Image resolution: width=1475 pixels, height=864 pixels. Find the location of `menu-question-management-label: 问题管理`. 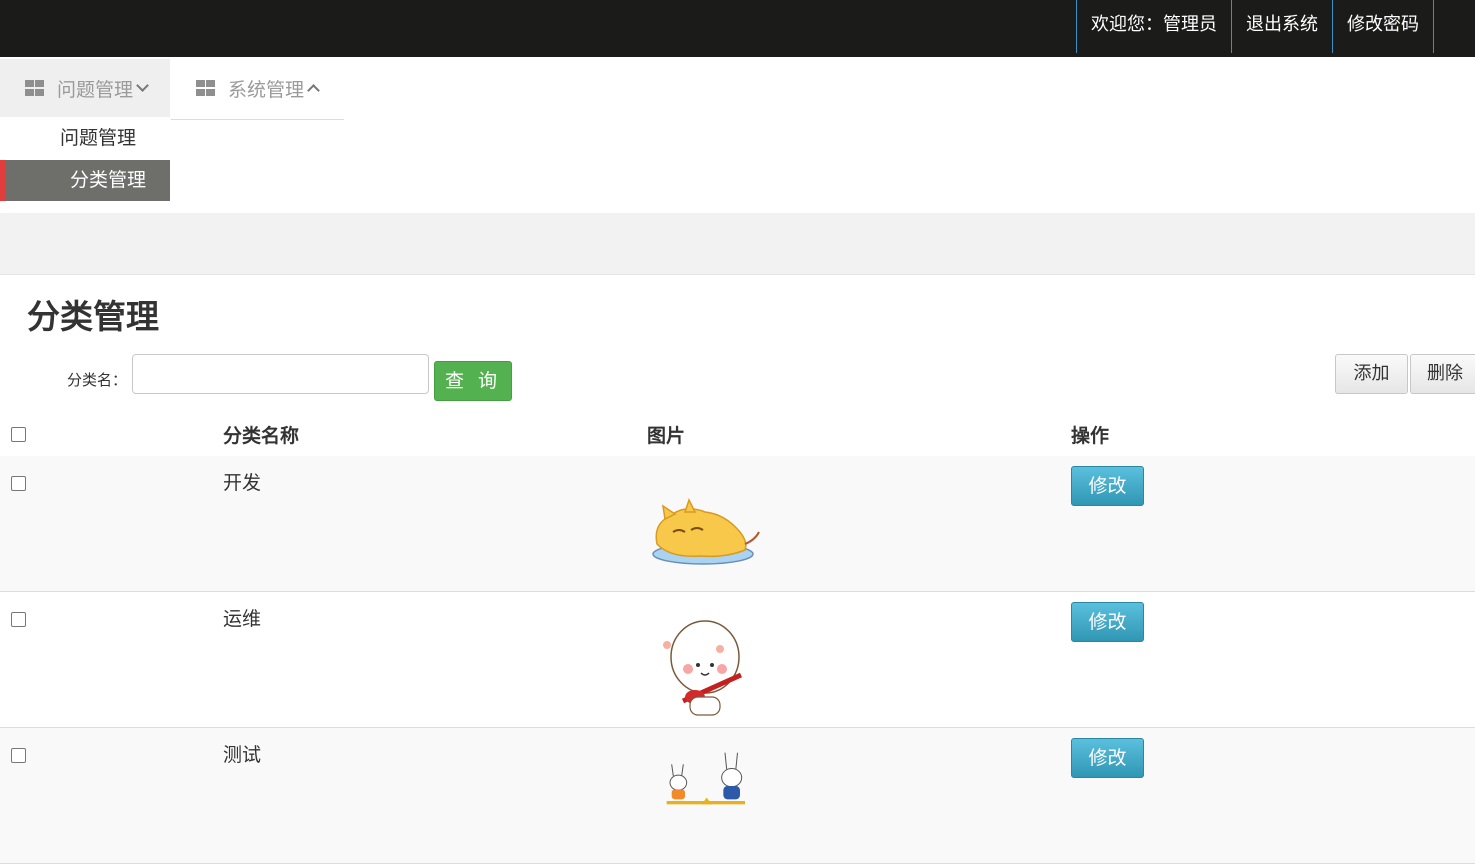

menu-question-management-label: 问题管理 is located at coordinates (95, 89).